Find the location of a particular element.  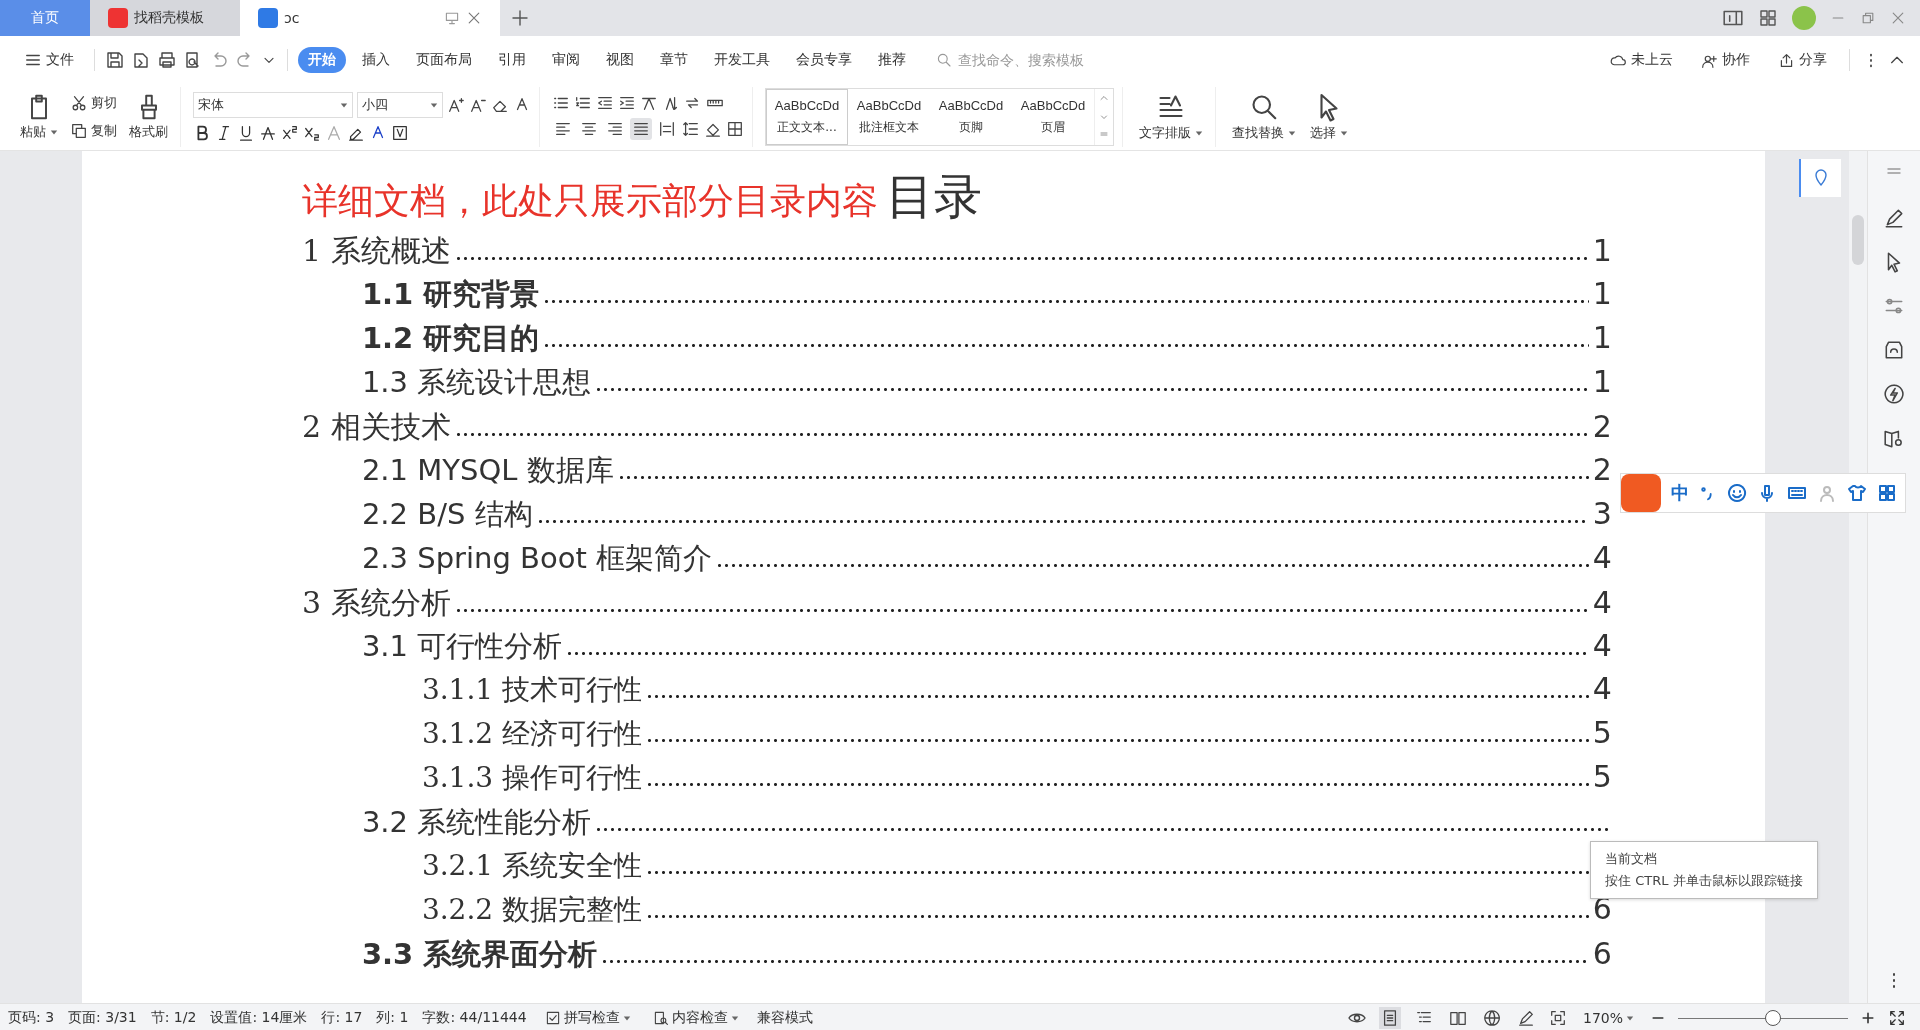

page-number: 1 is located at coordinates (1602, 293).